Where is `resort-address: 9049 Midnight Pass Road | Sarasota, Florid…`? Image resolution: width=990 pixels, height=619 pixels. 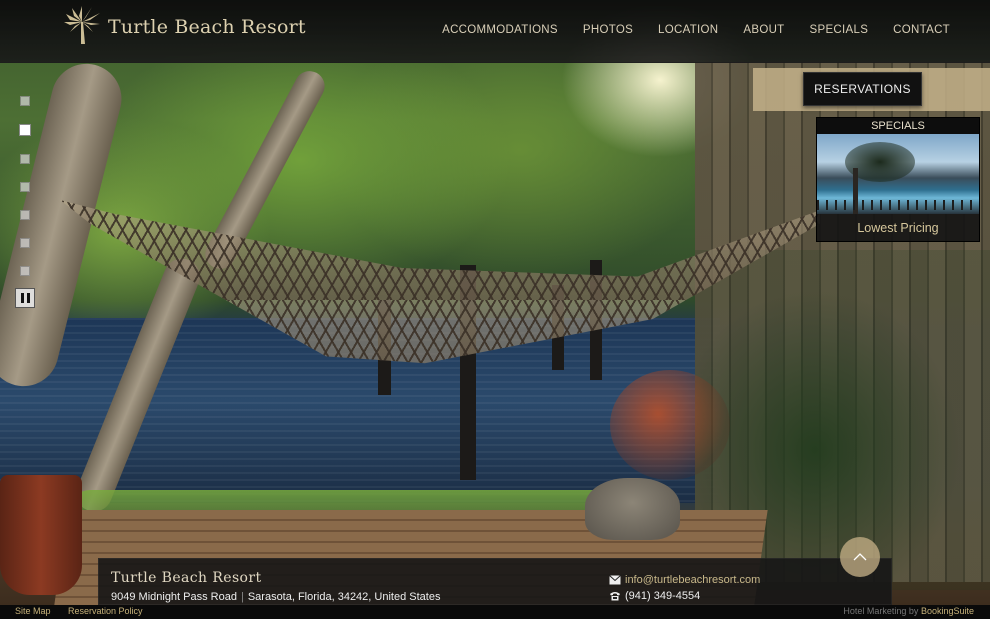
resort-address: 9049 Midnight Pass Road | Sarasota, Florid… is located at coordinates (275, 597).